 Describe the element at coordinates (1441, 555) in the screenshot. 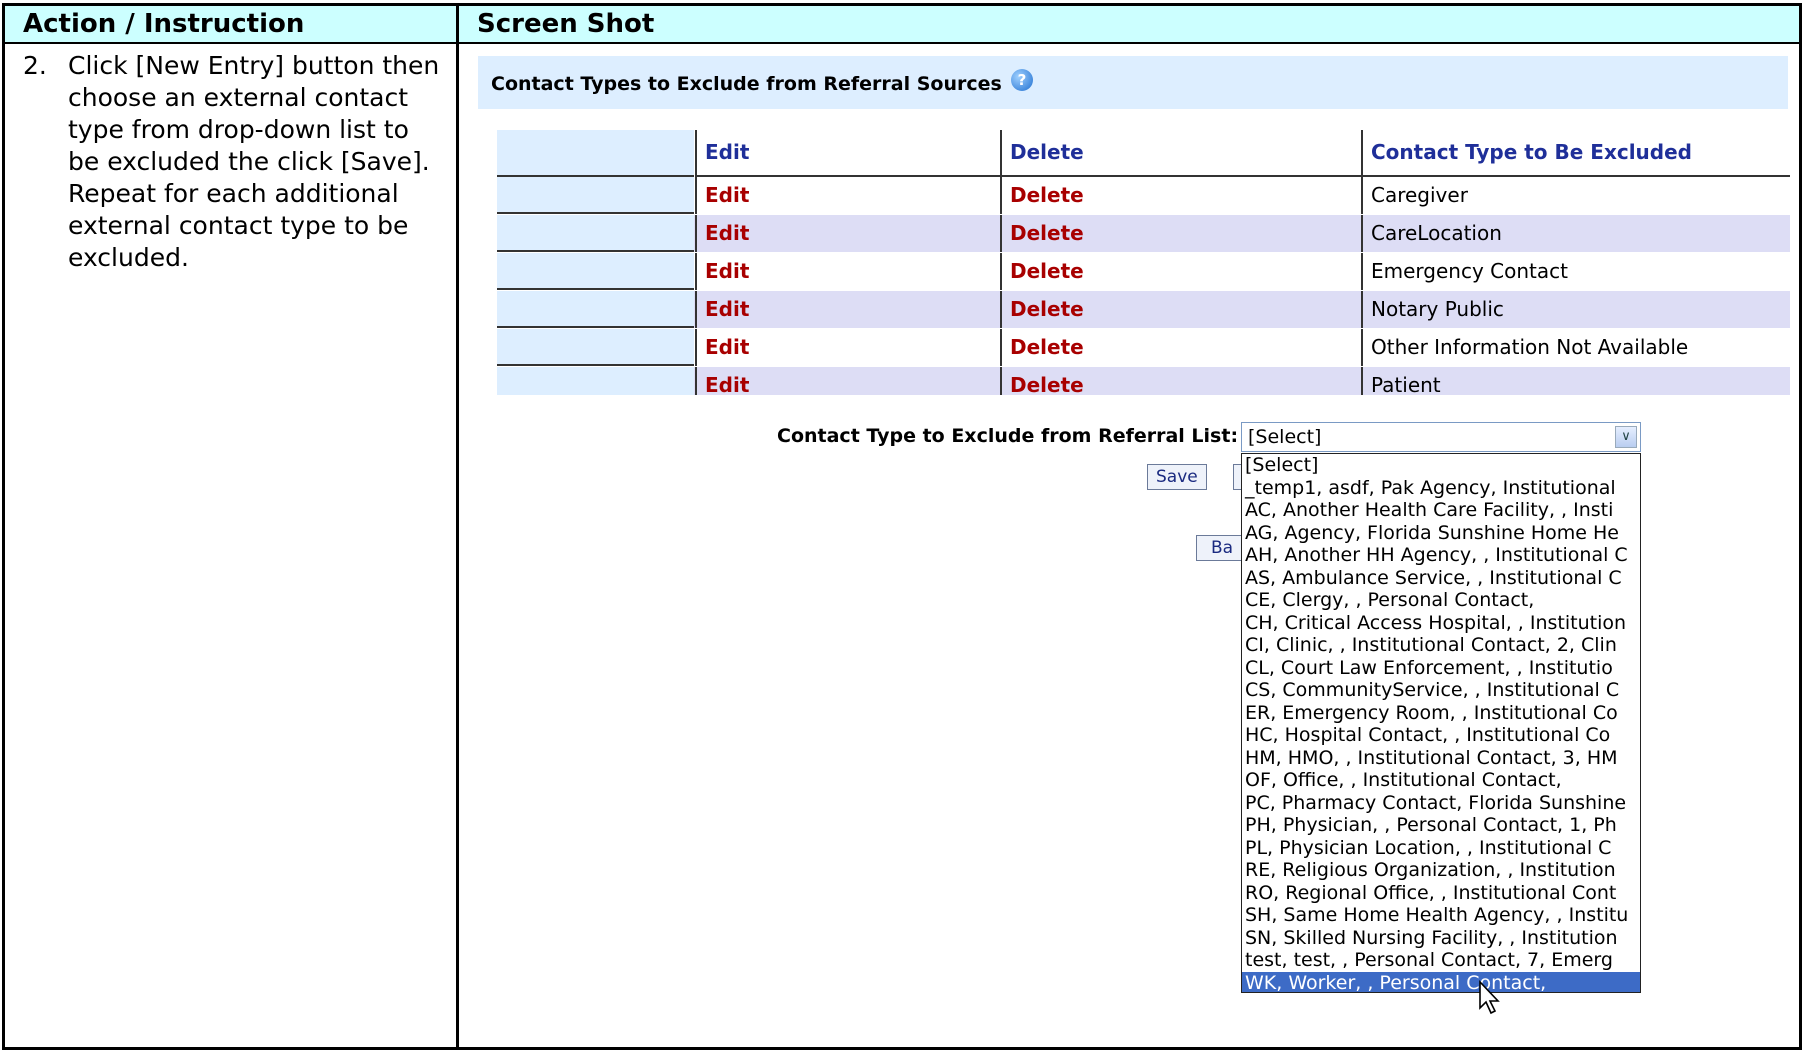

I see `dropdown-option: AH, Another HH Agency, , Institutional C` at that location.